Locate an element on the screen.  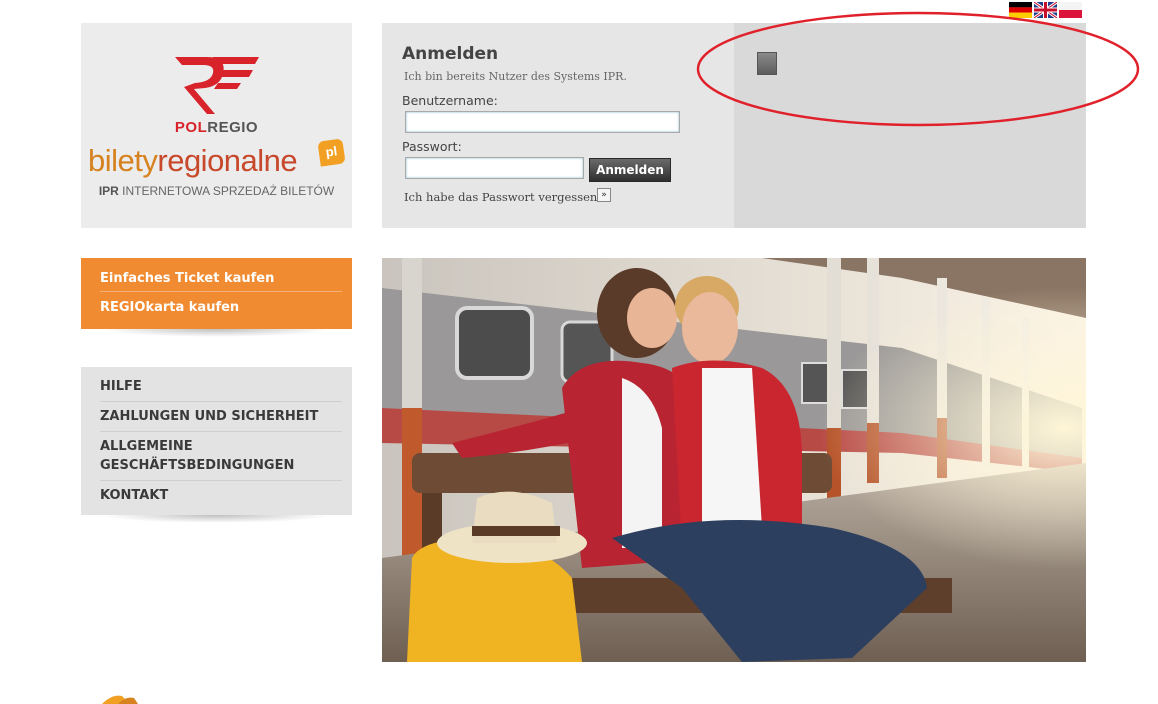
forgot-password-button: » is located at coordinates (604, 195).